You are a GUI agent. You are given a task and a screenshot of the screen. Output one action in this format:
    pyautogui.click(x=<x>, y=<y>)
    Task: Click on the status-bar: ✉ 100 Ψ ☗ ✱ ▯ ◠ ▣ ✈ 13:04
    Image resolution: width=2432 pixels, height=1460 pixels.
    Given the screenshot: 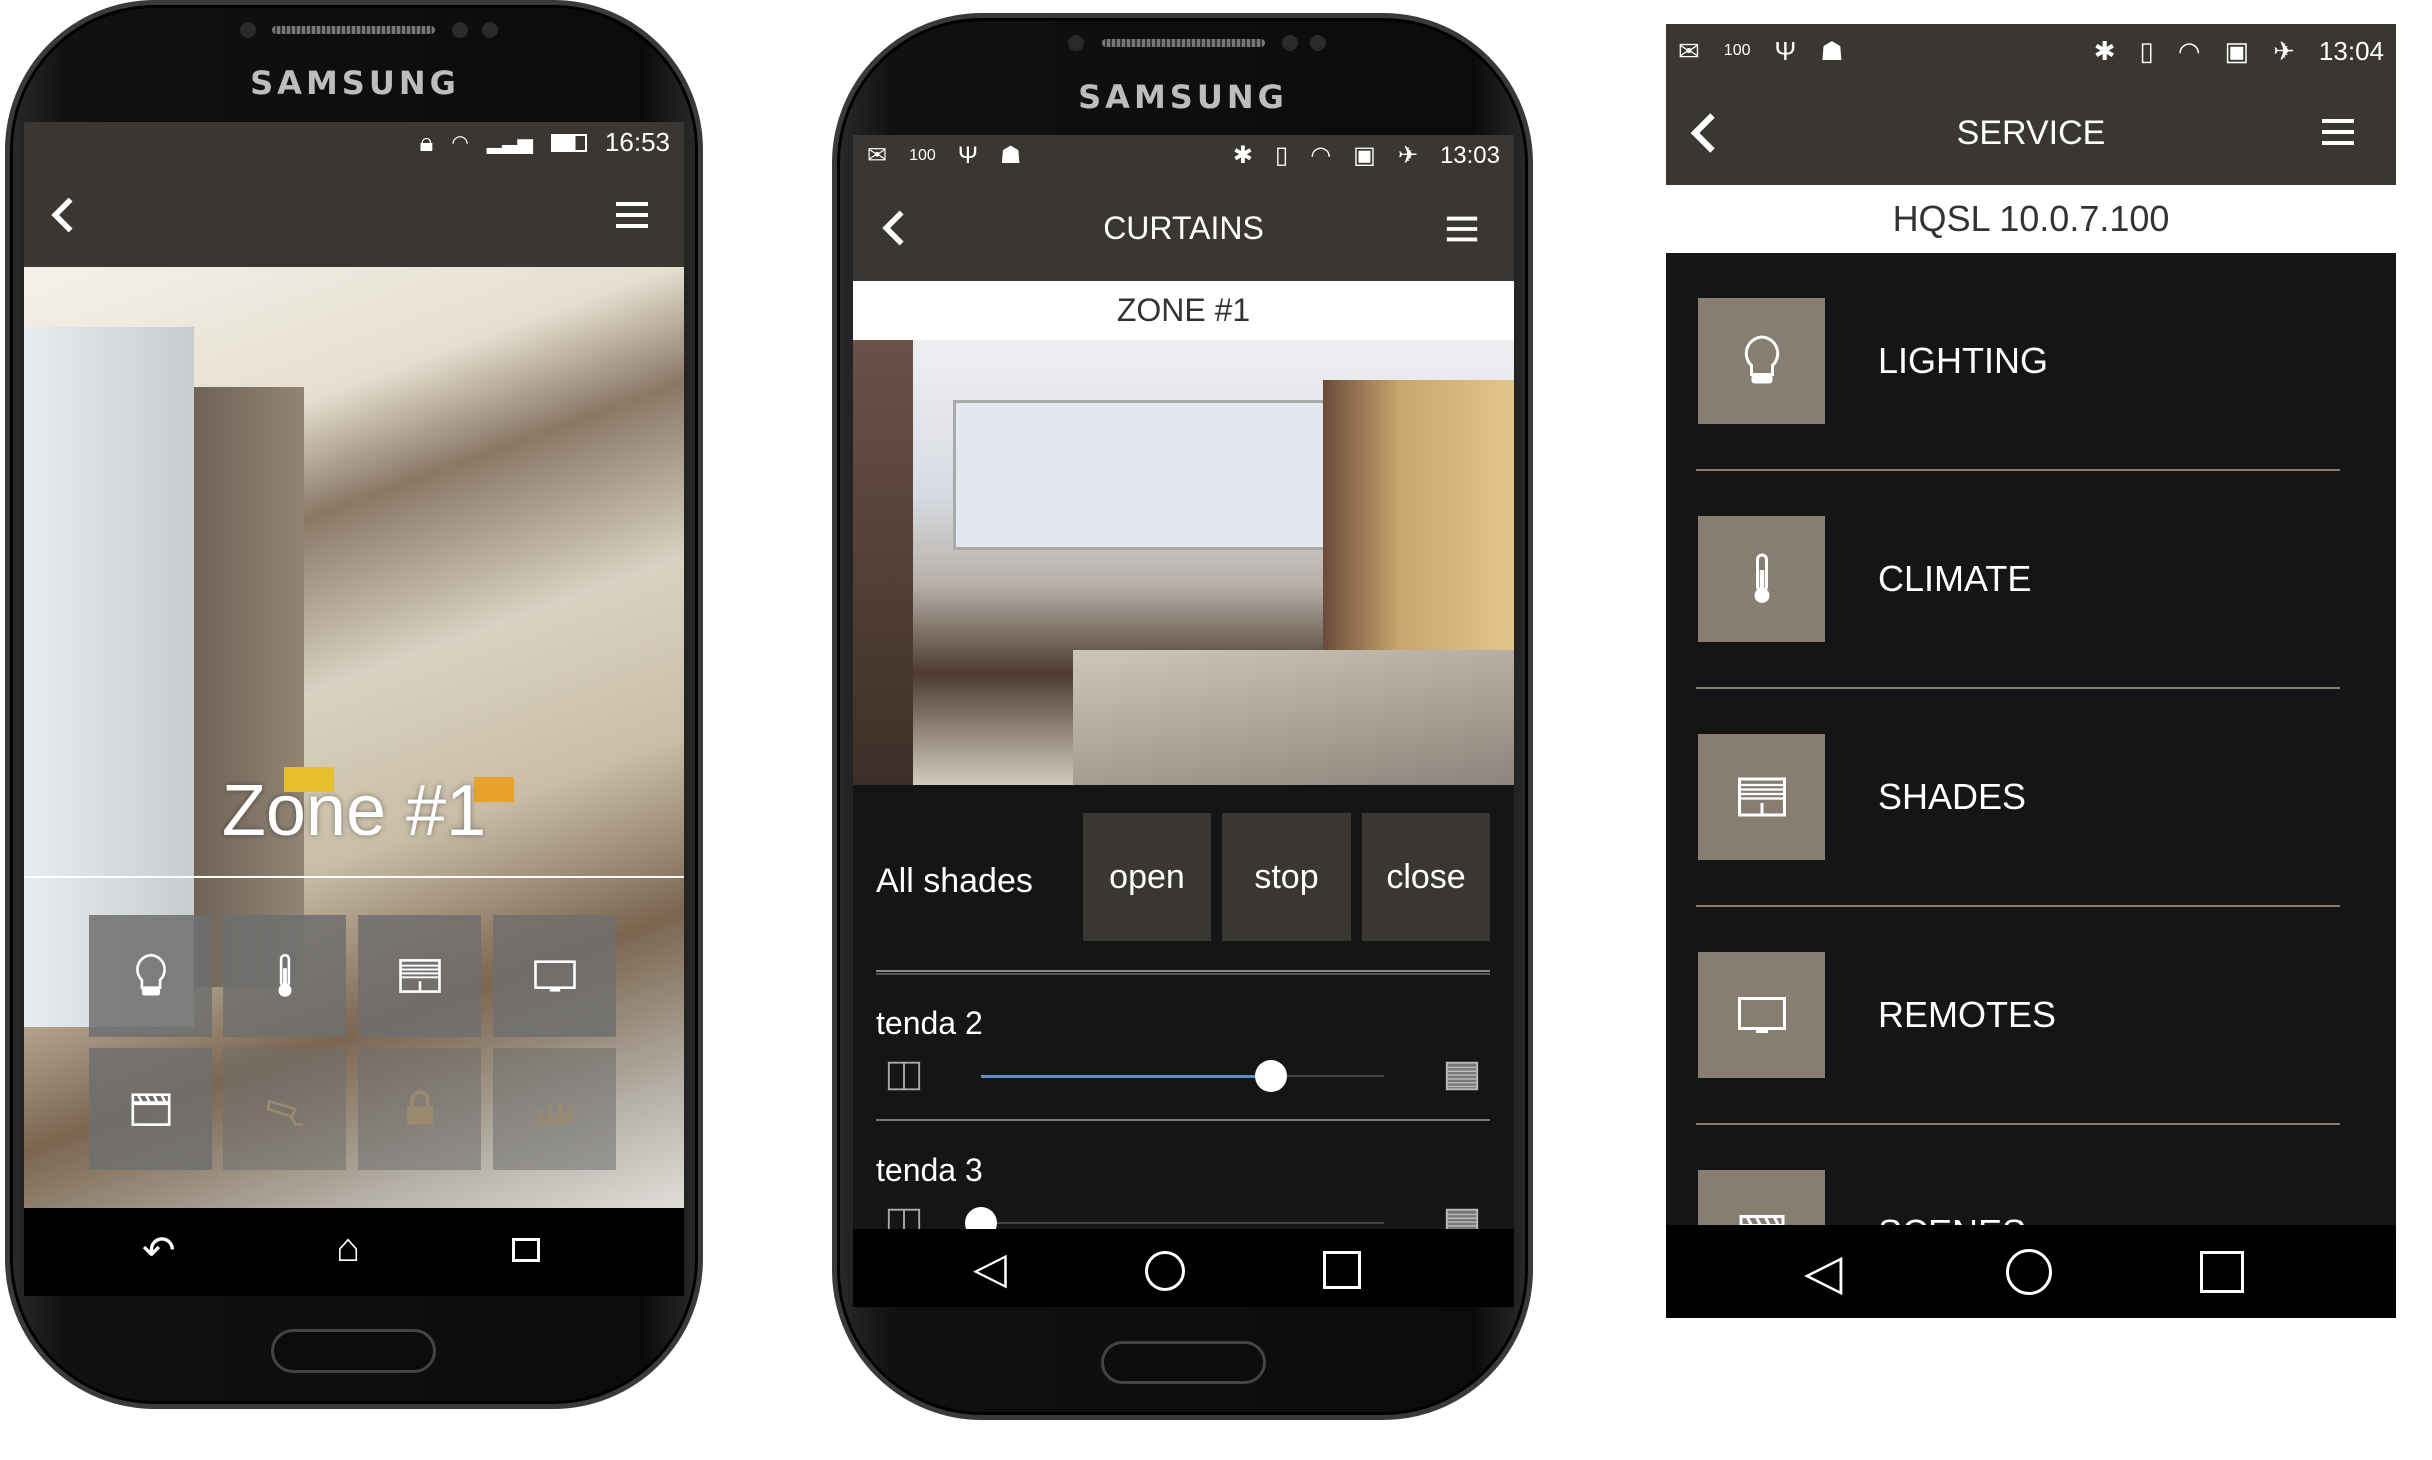 What is the action you would take?
    pyautogui.click(x=2031, y=51)
    